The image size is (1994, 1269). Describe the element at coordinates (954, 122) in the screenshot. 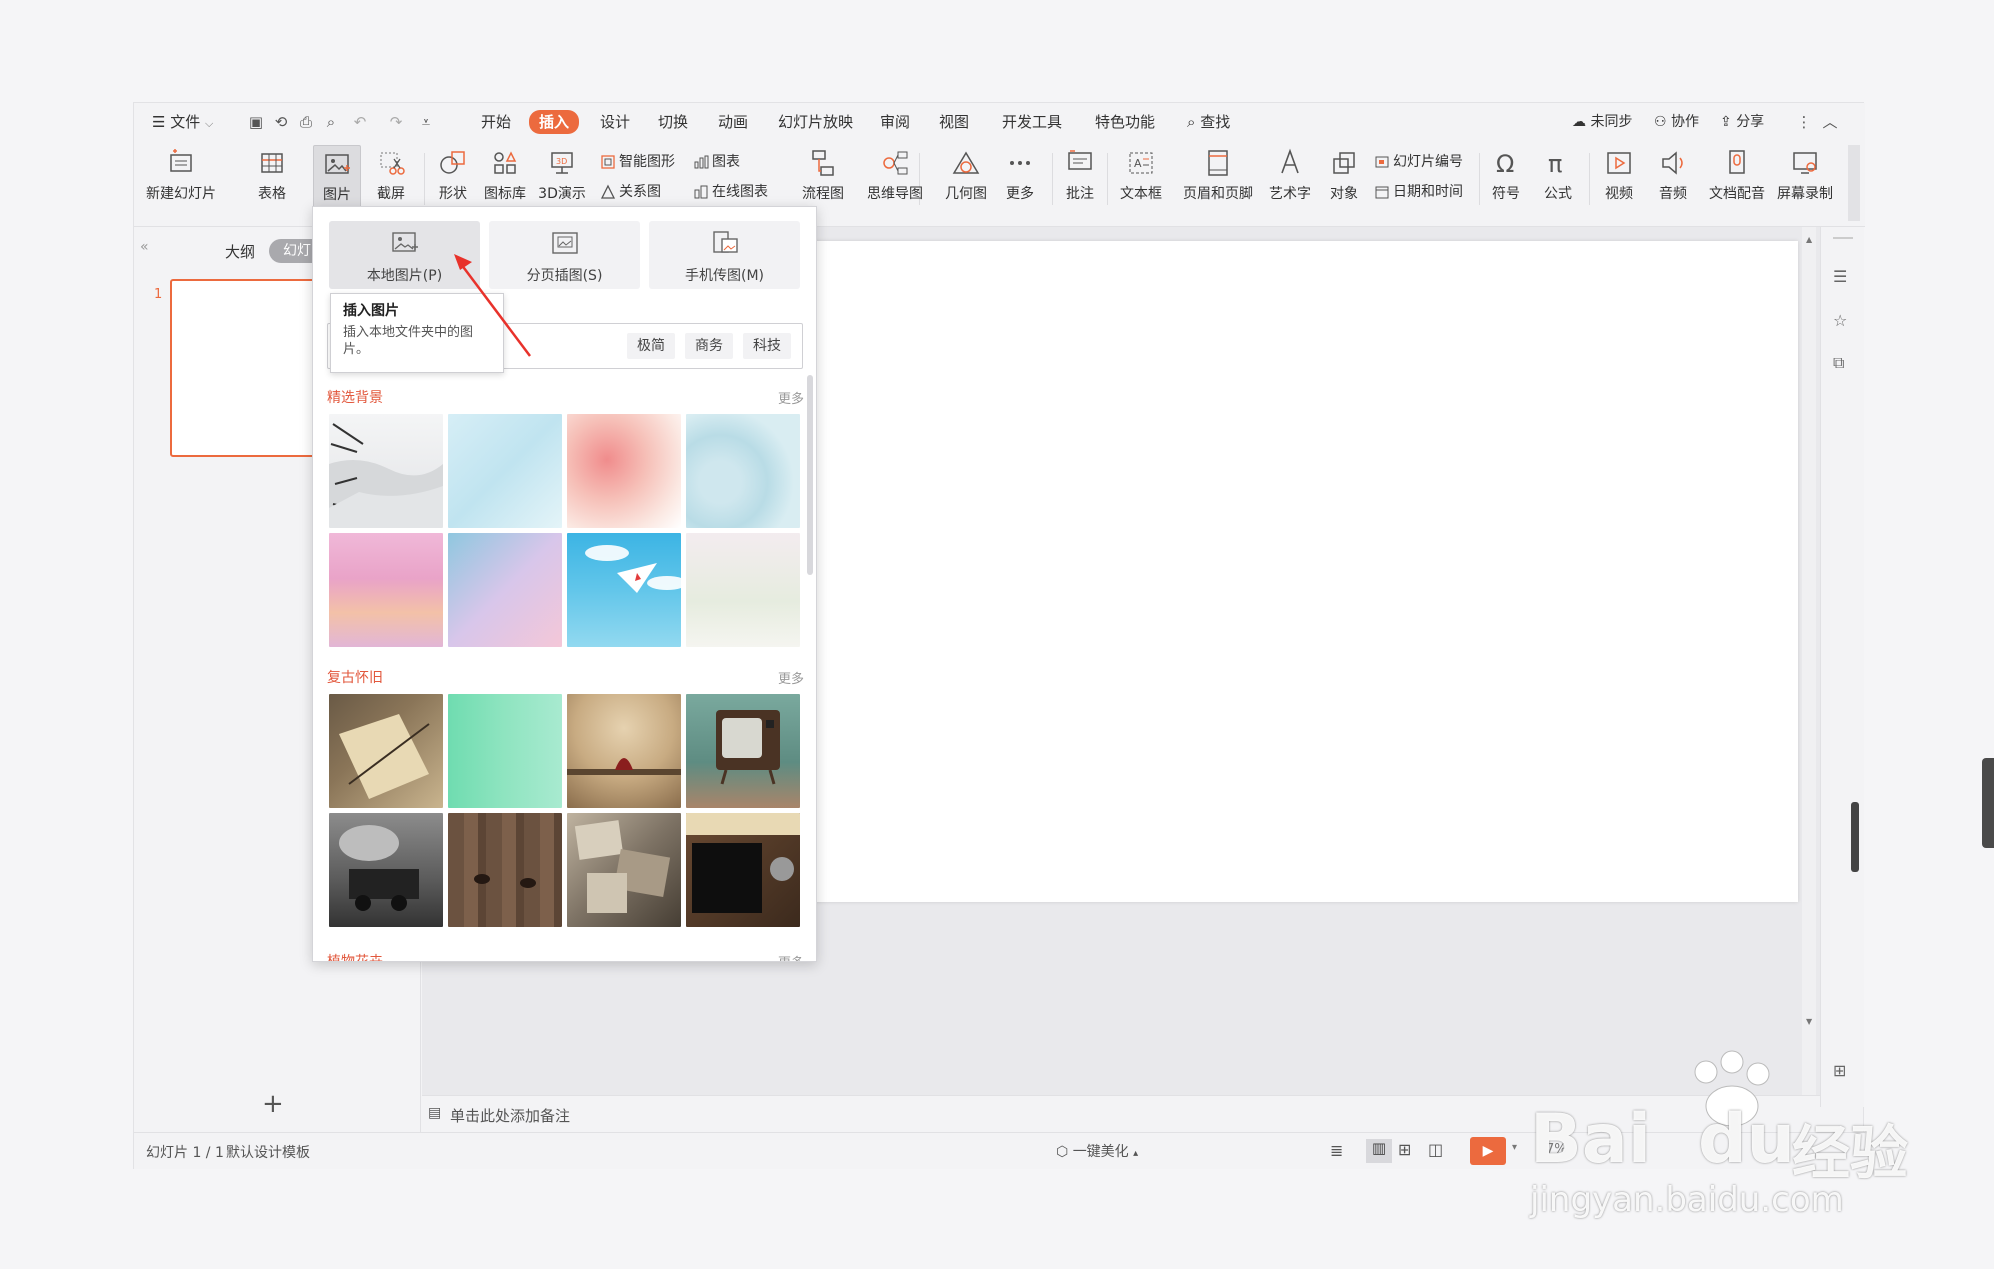

I see `tab-view: 视图` at that location.